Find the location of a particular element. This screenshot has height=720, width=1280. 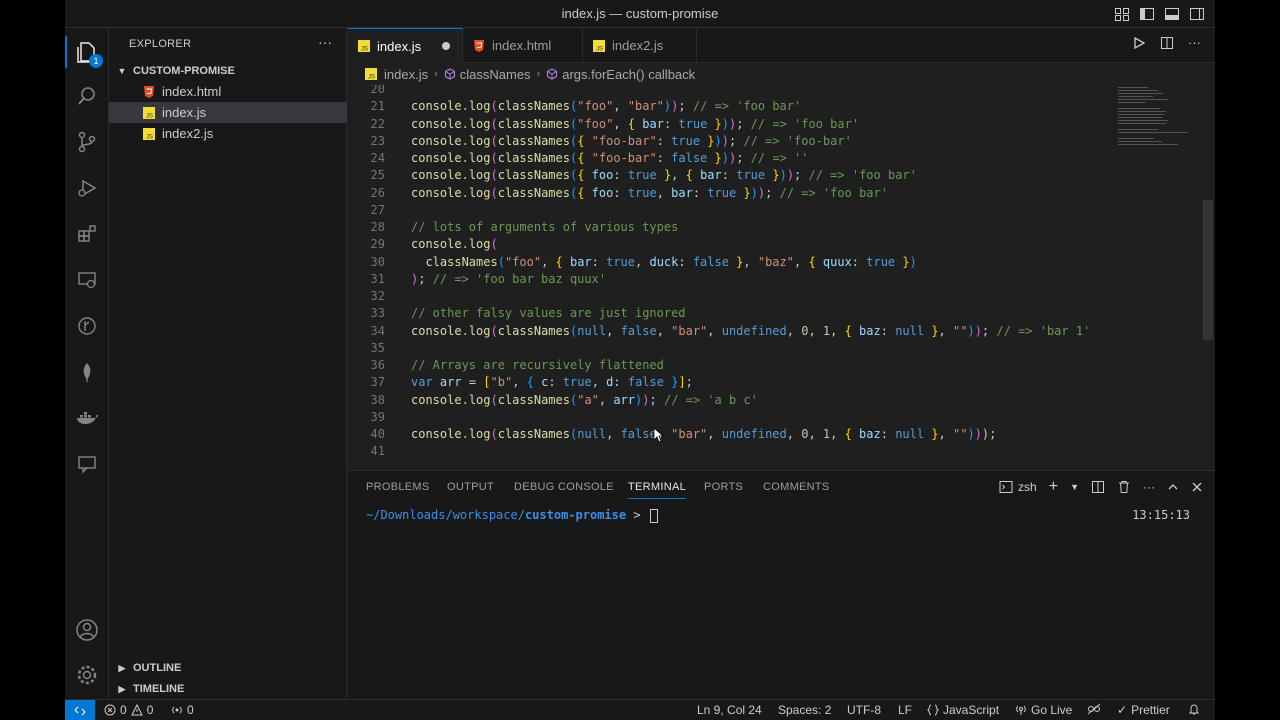

code-line: 39 is located at coordinates (773, 417).